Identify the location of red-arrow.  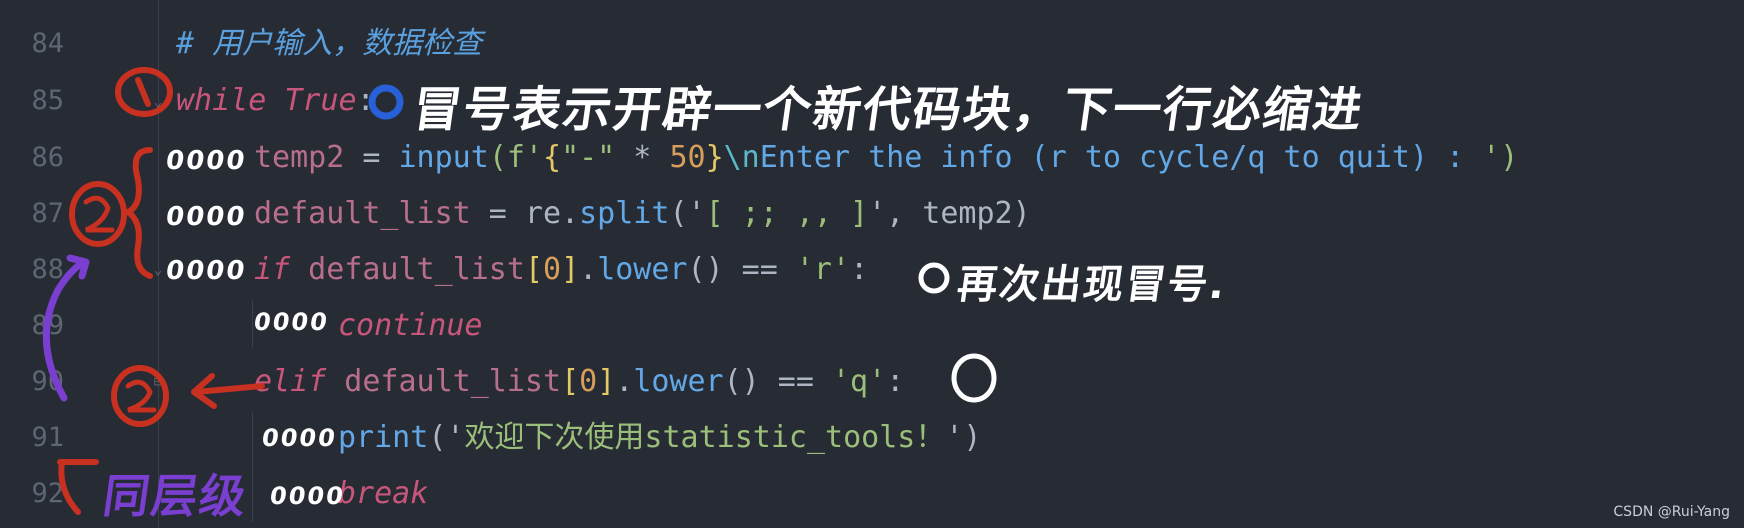
(228, 391).